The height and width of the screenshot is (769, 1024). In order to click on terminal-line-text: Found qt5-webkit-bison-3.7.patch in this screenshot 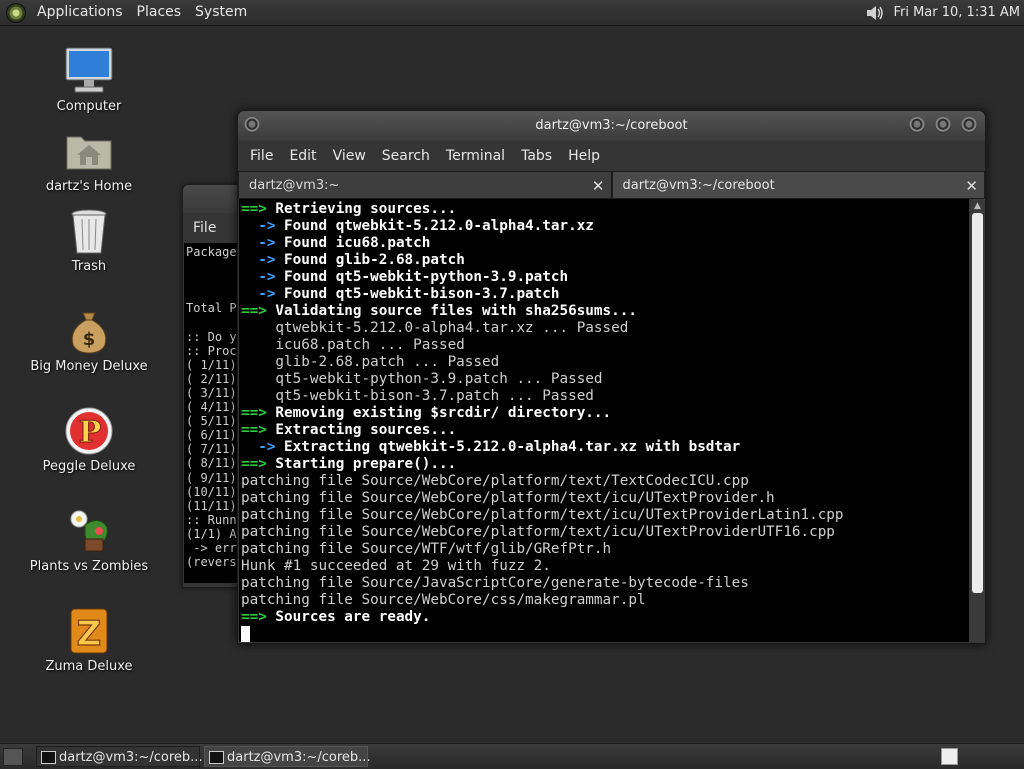, I will do `click(417, 294)`.